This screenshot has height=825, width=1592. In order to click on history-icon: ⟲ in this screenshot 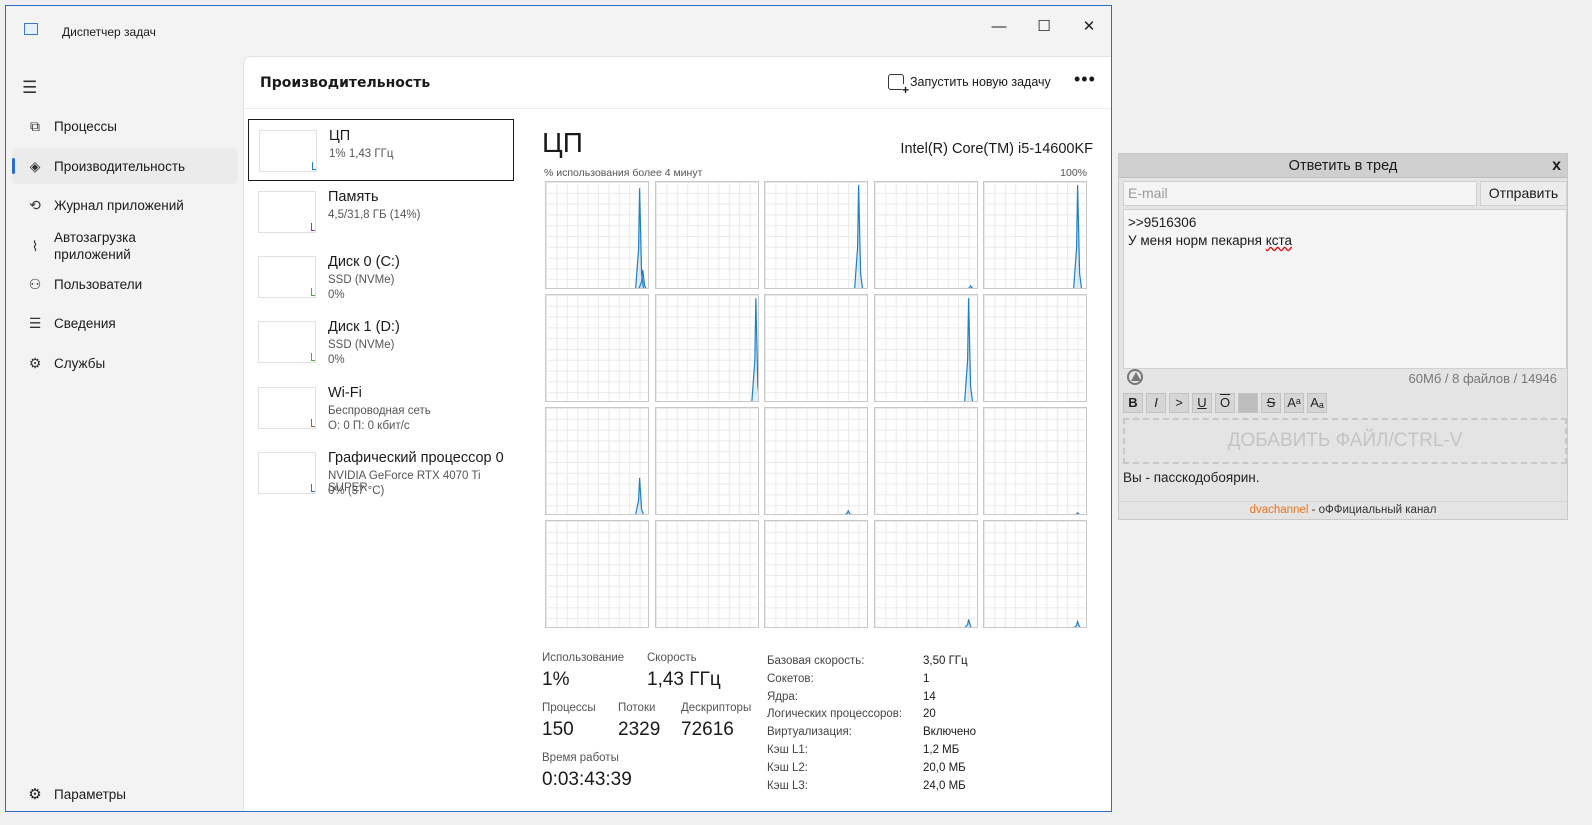, I will do `click(35, 204)`.